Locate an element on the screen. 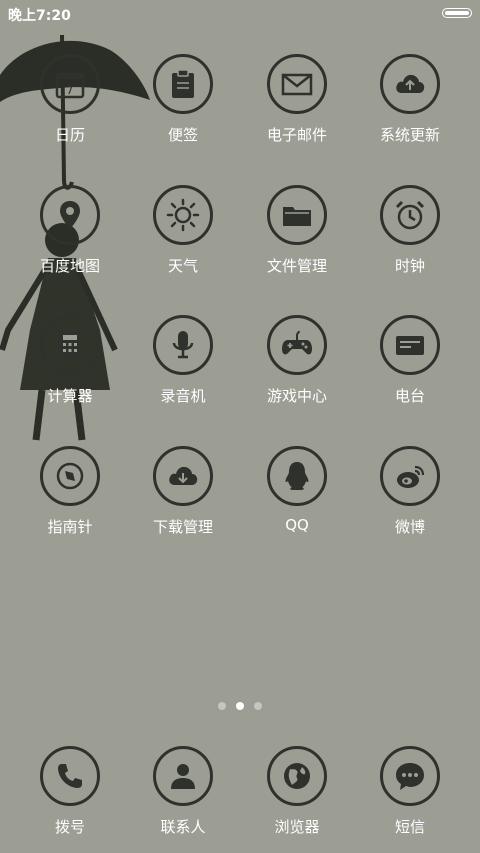 The height and width of the screenshot is (853, 480). app-label: 电台 is located at coordinates (409, 396).